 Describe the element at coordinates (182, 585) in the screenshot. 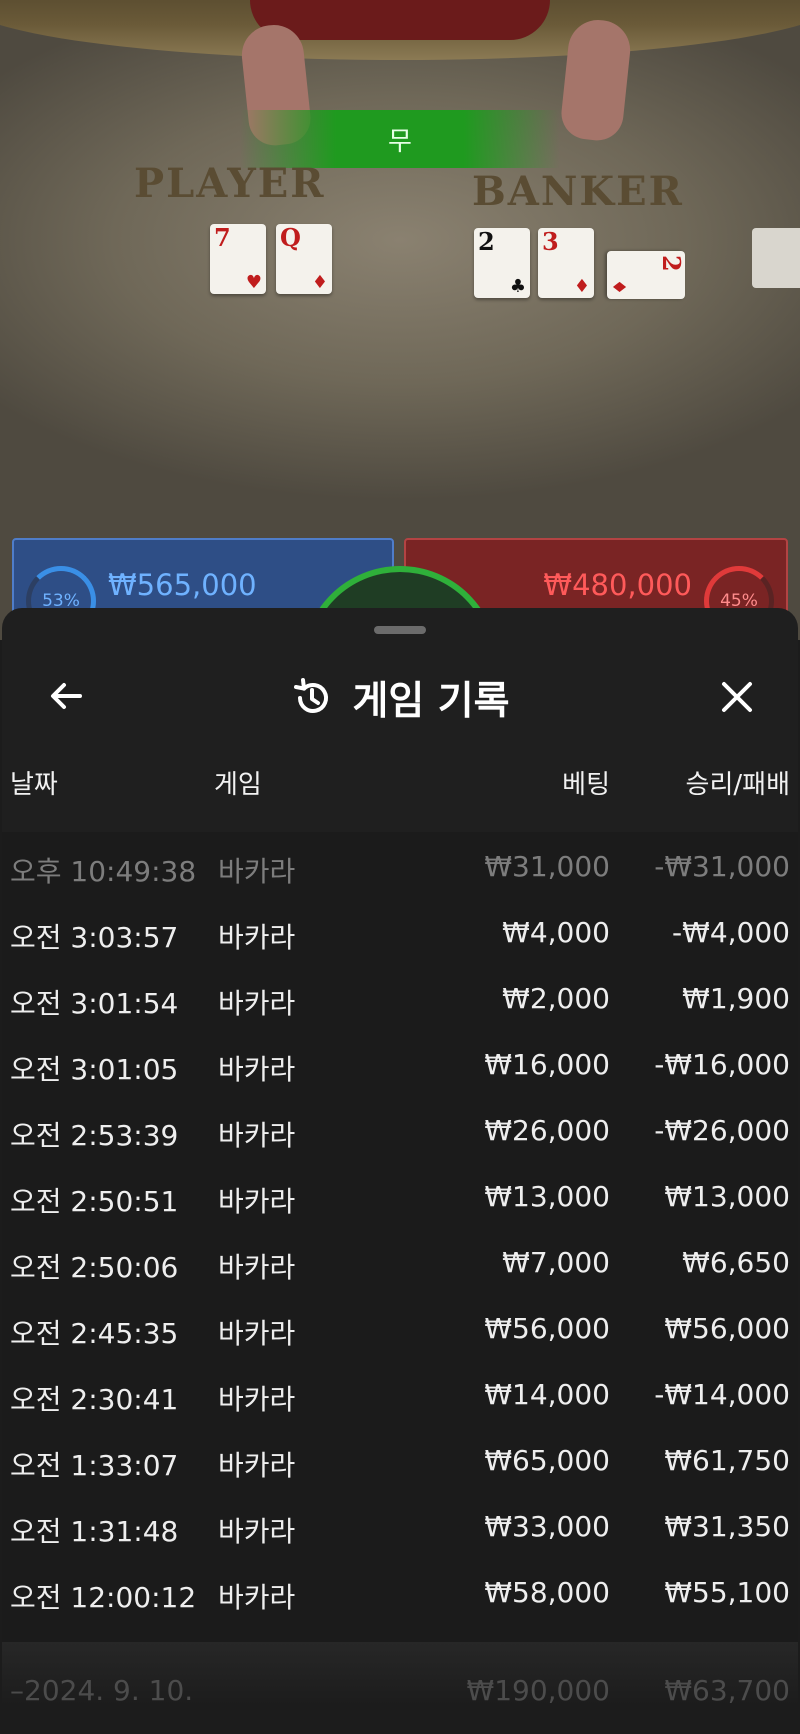

I see `player-bet-amount: ₩565,000` at that location.